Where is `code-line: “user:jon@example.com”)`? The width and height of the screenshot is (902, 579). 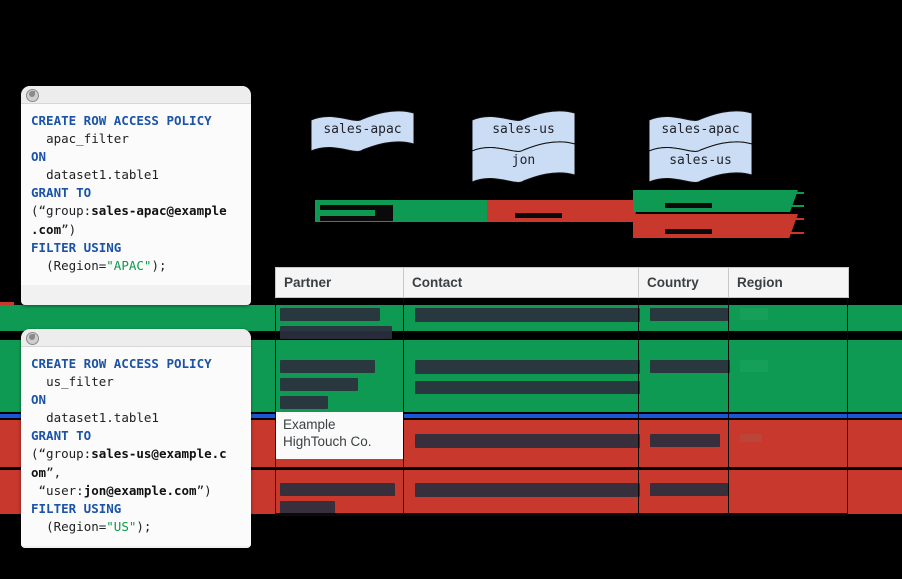
code-line: “user:jon@example.com”) is located at coordinates (136, 491).